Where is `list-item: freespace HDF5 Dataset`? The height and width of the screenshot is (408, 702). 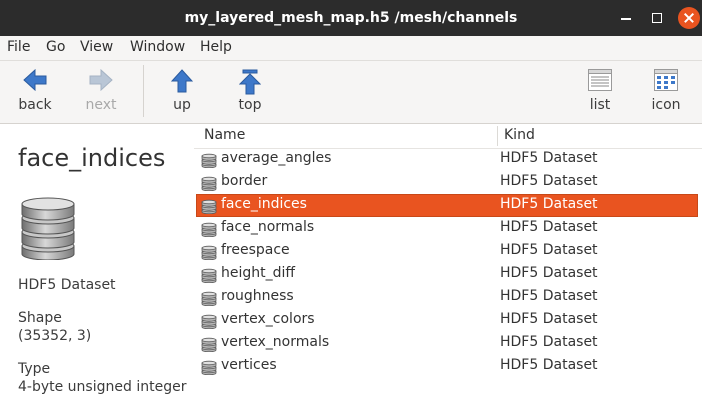
list-item: freespace HDF5 Dataset is located at coordinates (448, 251).